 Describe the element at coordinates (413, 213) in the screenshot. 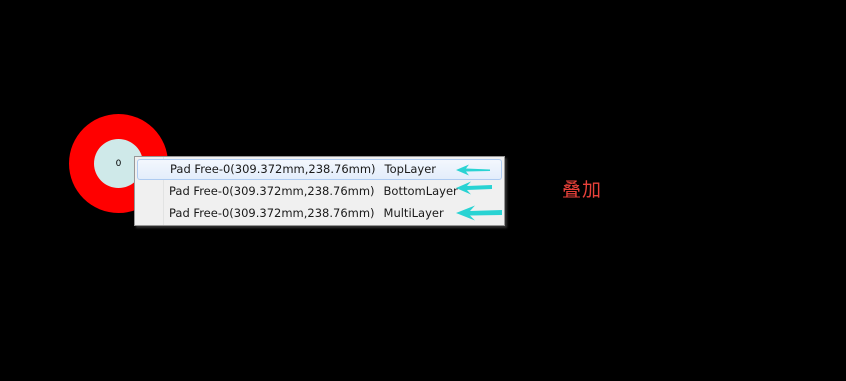

I see `menu-item-layer: MultiLayer` at that location.